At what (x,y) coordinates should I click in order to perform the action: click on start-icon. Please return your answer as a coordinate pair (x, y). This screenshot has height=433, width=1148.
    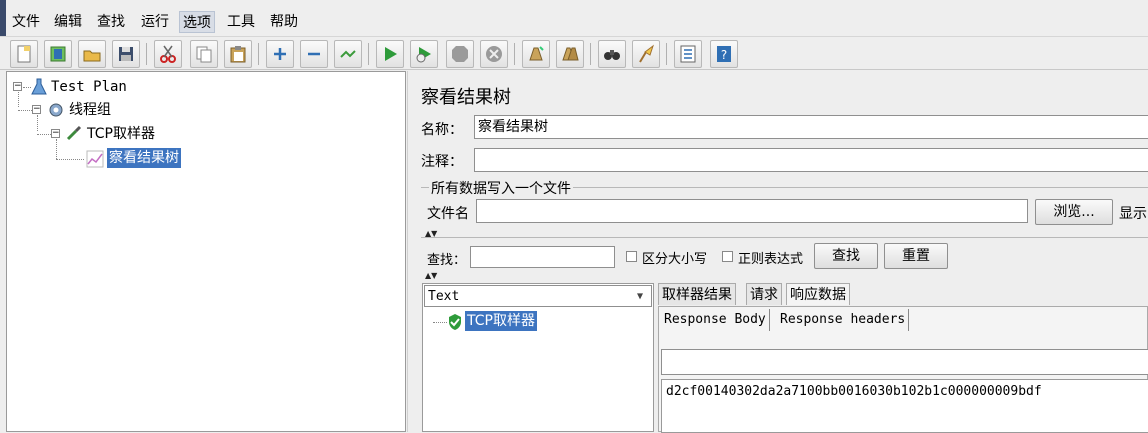
    Looking at the image, I should click on (390, 54).